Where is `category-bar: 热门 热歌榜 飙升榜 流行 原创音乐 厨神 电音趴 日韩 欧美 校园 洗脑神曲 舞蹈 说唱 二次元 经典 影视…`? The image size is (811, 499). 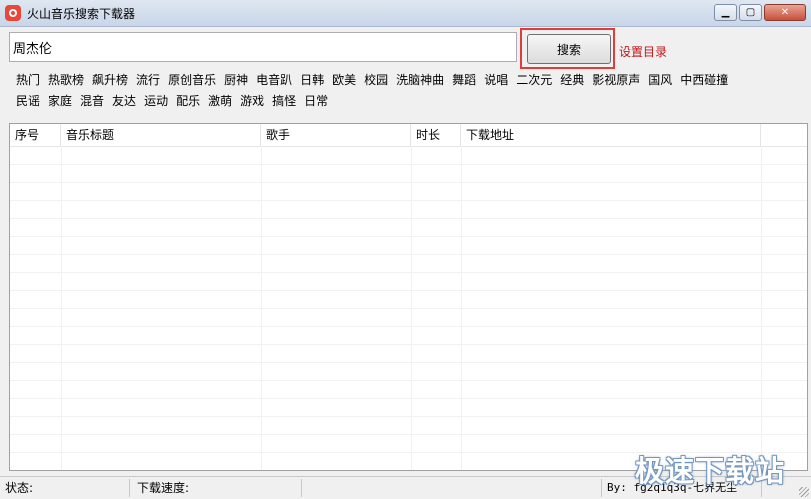
category-bar: 热门 热歌榜 飙升榜 流行 原创音乐 厨神 电音趴 日韩 欧美 校园 洗脑神曲 舞蹈 说唱 二次元 经典 影视… is located at coordinates (411, 92).